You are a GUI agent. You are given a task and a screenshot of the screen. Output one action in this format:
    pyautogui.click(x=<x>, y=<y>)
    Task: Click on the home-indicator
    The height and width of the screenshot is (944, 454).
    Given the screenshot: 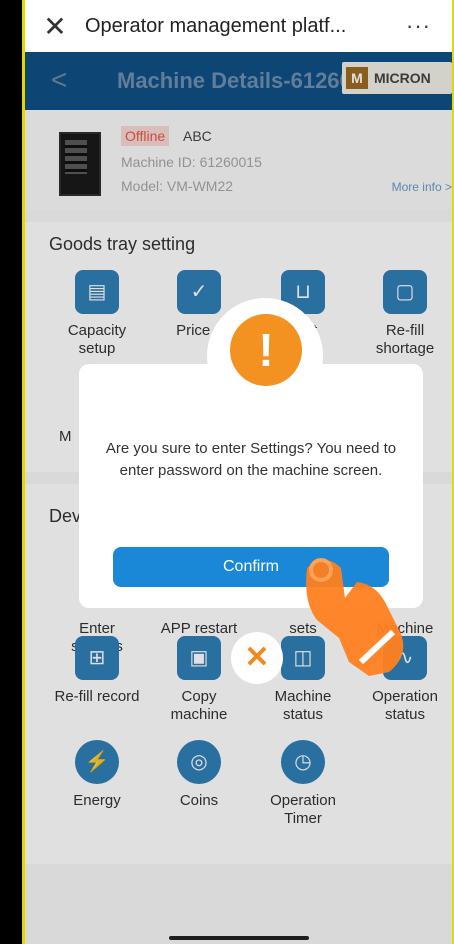 What is the action you would take?
    pyautogui.click(x=239, y=938)
    